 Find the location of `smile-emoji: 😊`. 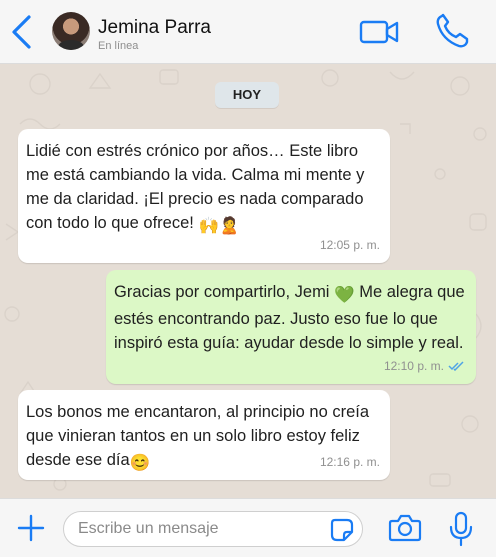

smile-emoji: 😊 is located at coordinates (140, 463).